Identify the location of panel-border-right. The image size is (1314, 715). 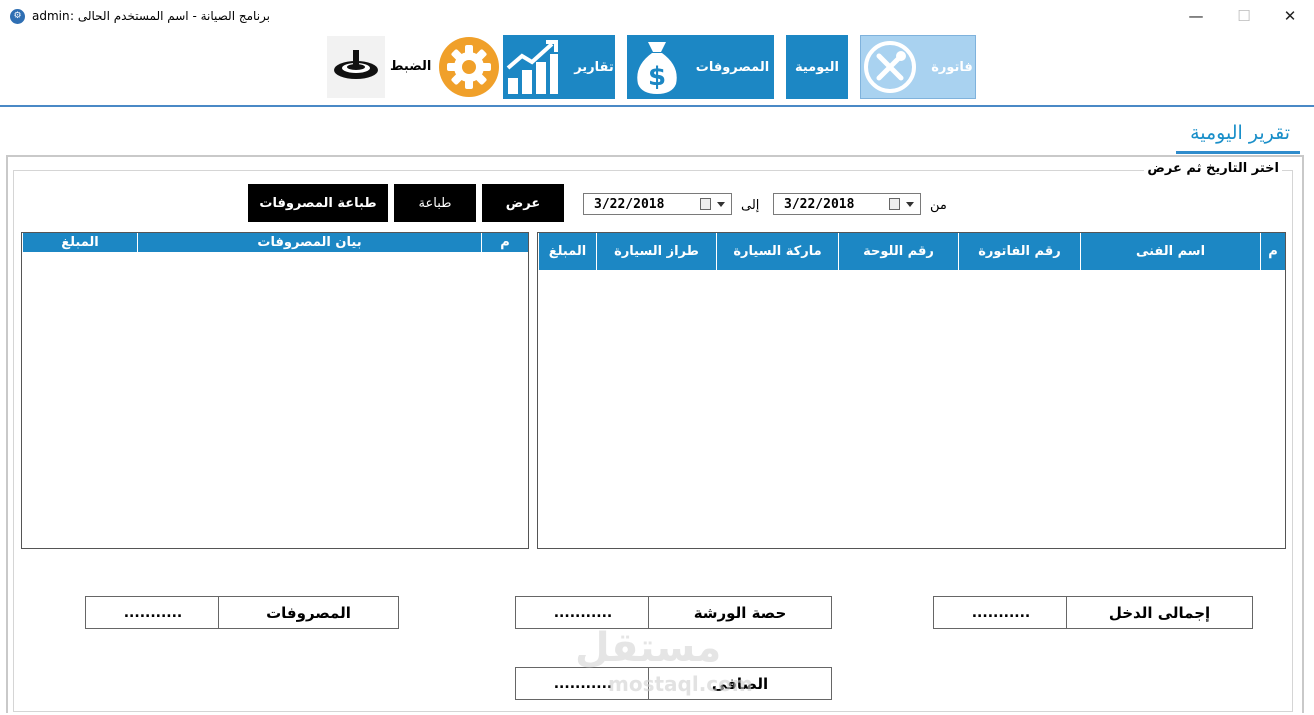
(1303, 435).